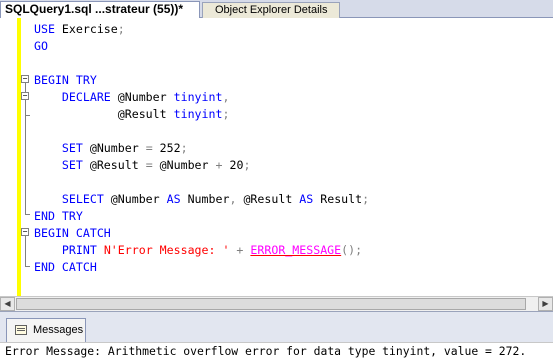 This screenshot has height=360, width=553. What do you see at coordinates (72, 233) in the screenshot?
I see `code-token: BEGIN CATCH` at bounding box center [72, 233].